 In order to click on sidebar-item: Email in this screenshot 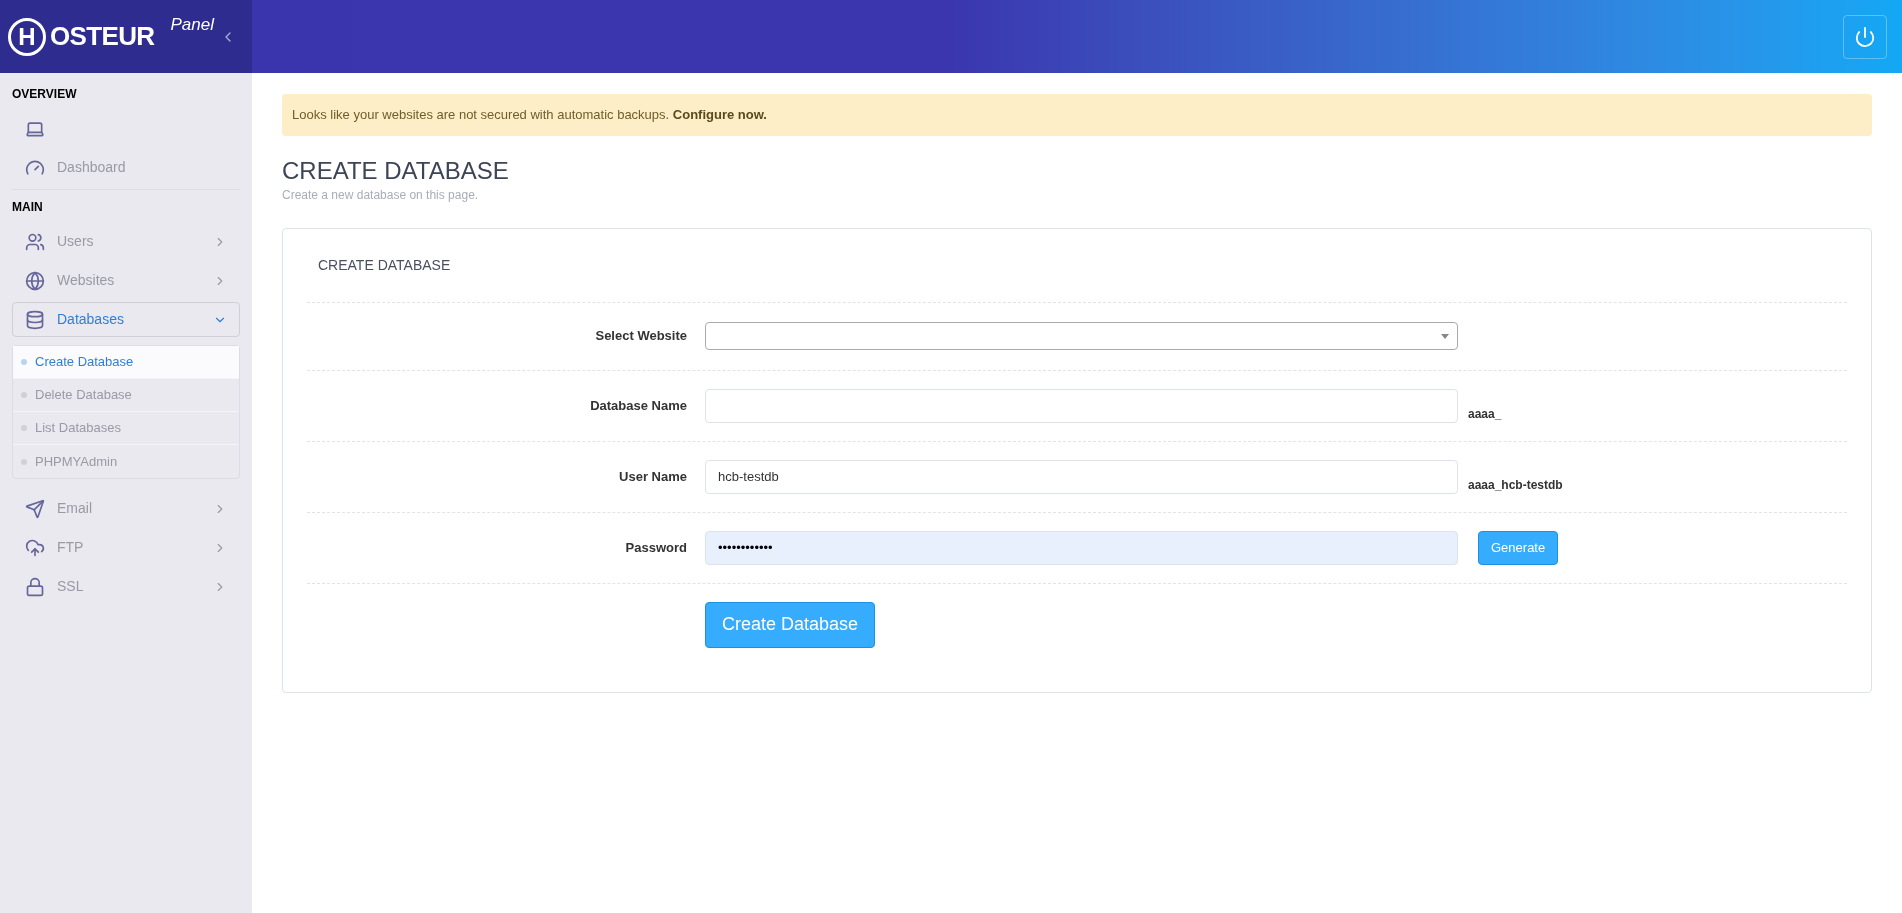, I will do `click(126, 508)`.